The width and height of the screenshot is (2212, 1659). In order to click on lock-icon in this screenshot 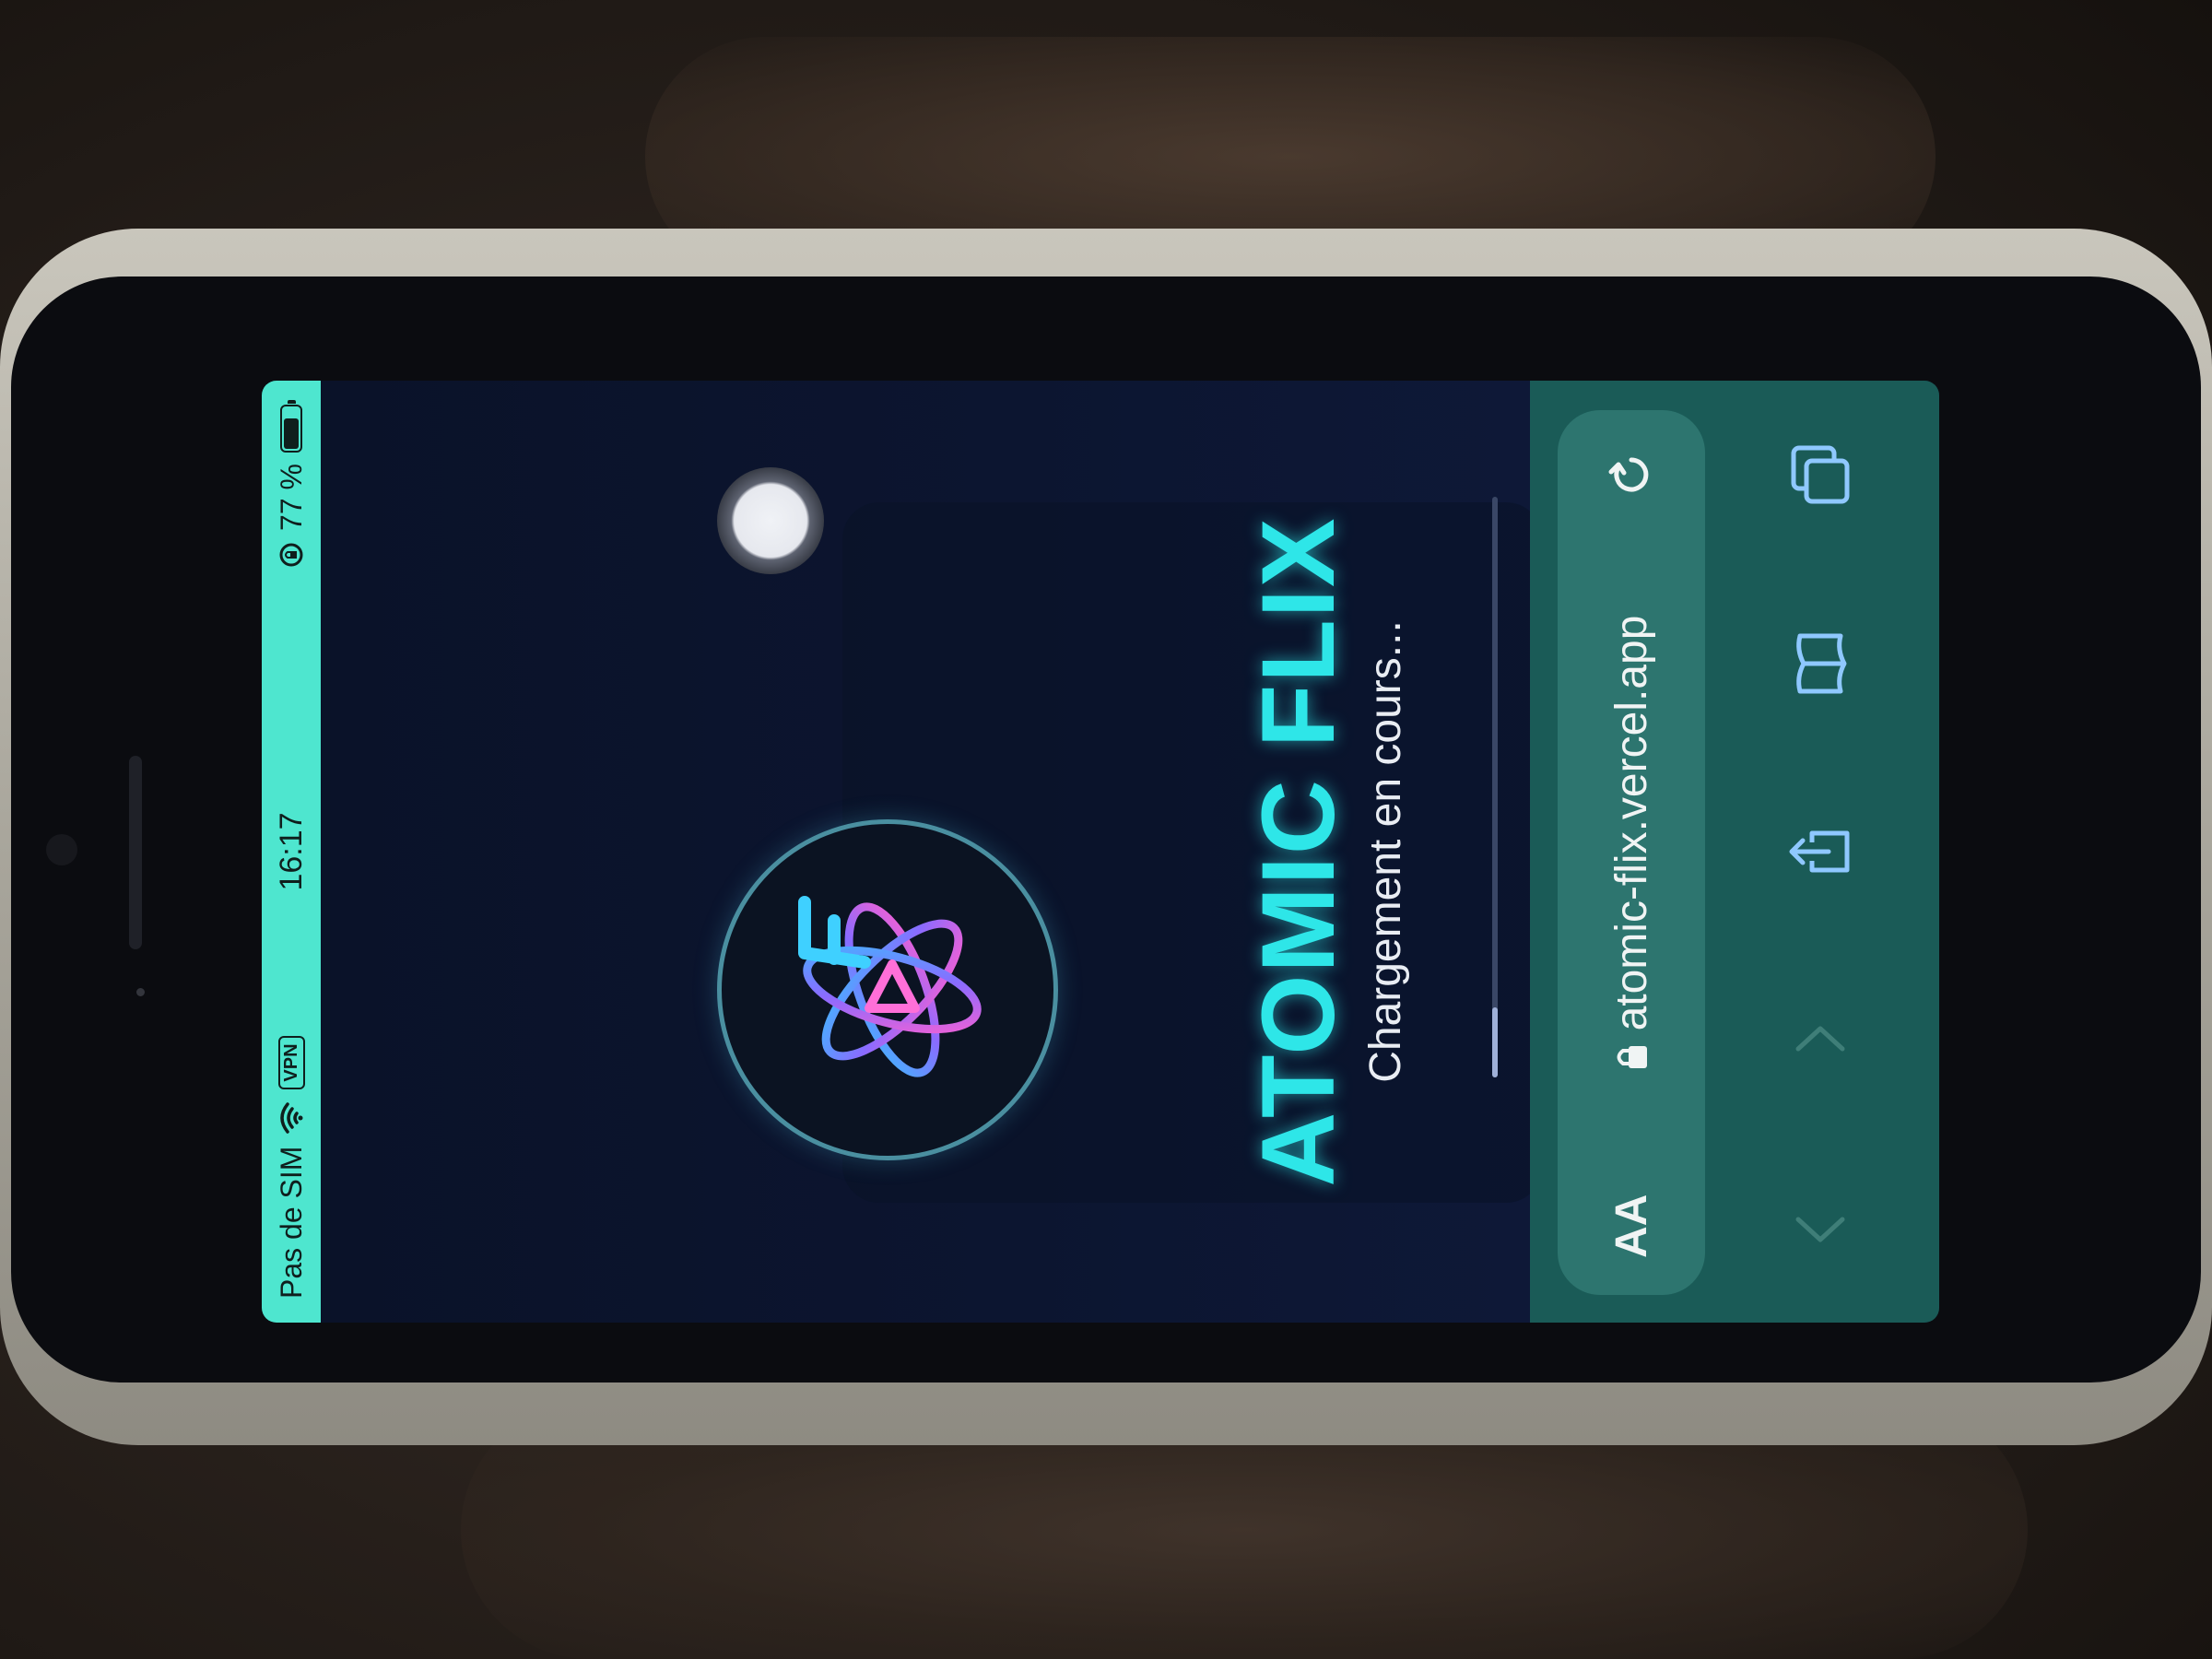, I will do `click(1632, 1057)`.